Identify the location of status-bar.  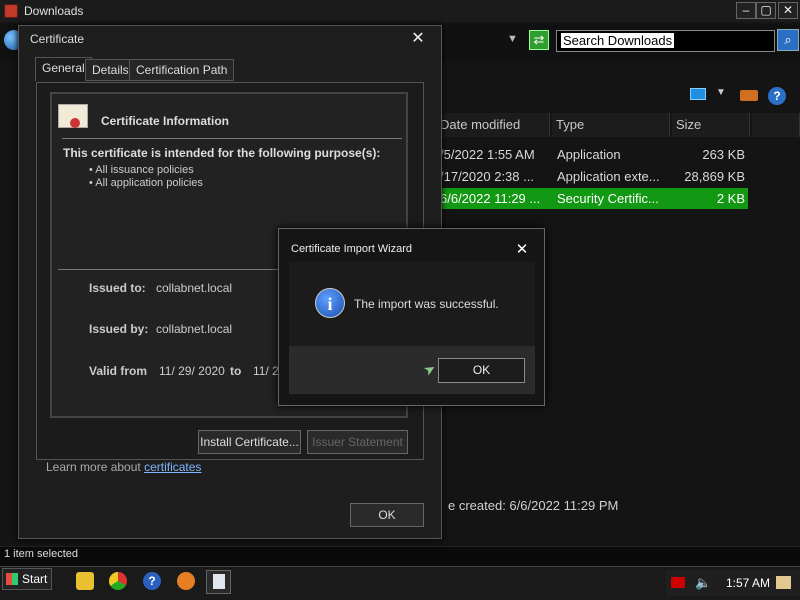
(400, 556).